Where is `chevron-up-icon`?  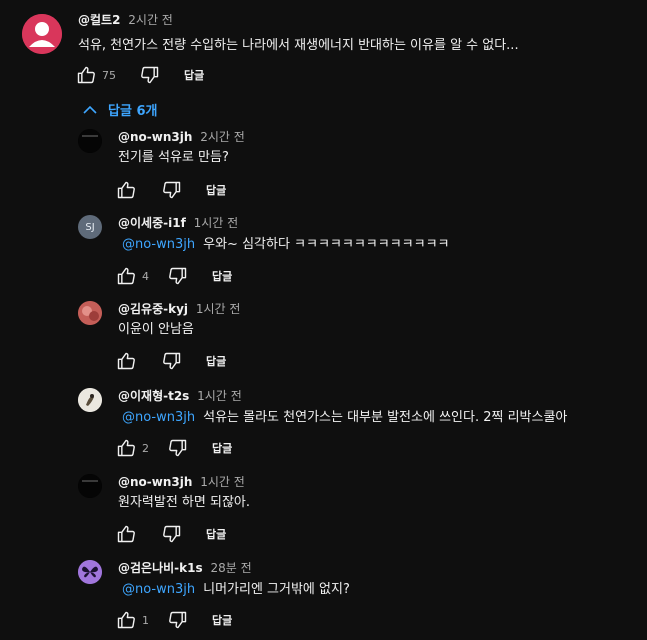
chevron-up-icon is located at coordinates (90, 109).